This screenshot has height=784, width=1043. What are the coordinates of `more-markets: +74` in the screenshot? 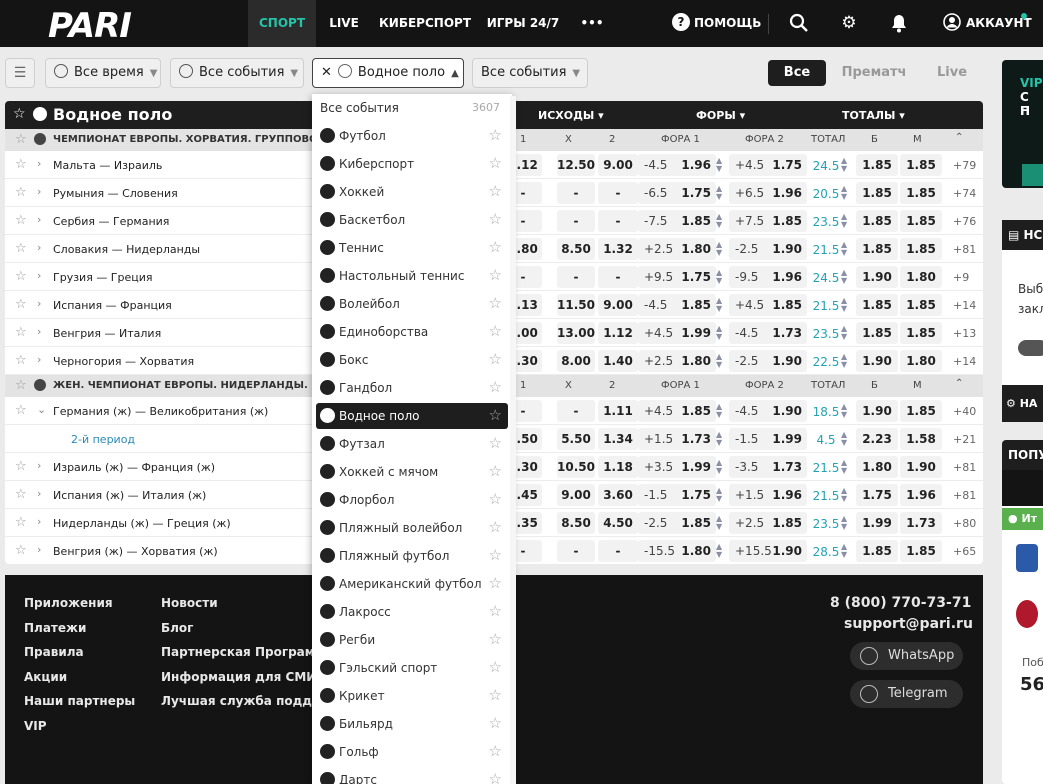 It's located at (964, 193).